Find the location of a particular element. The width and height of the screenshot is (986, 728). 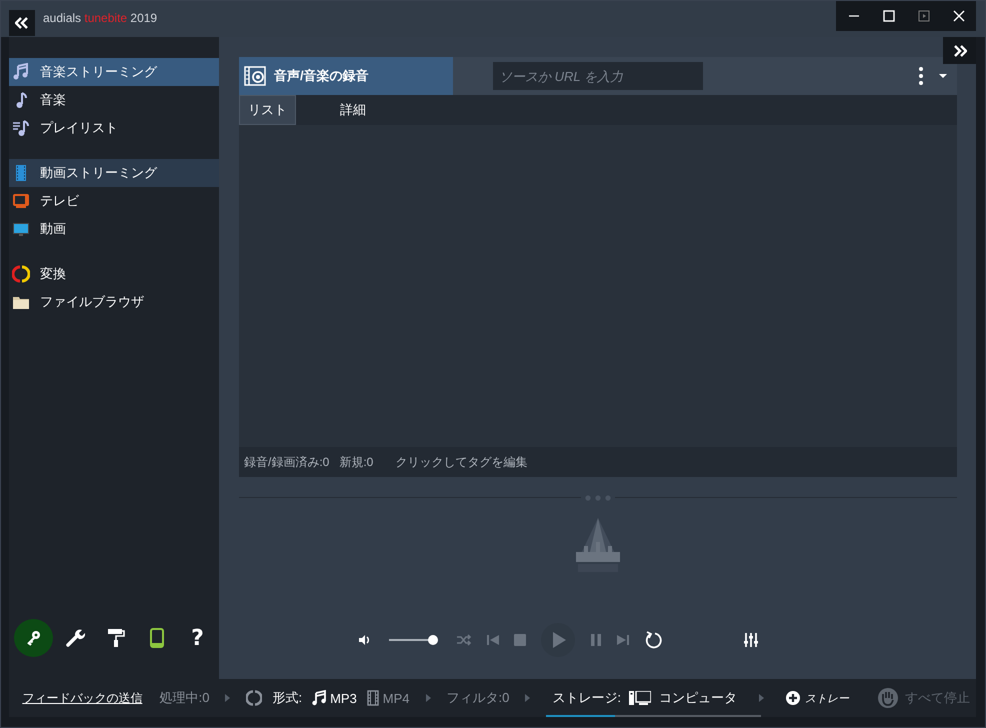

sidebar-item: プレイリスト is located at coordinates (114, 128).